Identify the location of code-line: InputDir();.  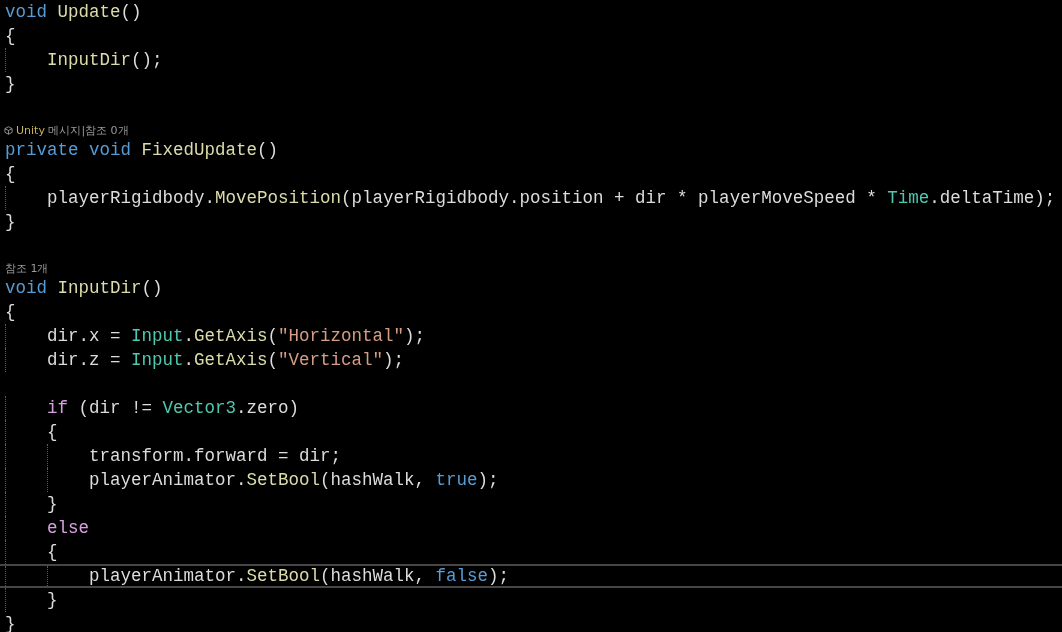
(104, 60).